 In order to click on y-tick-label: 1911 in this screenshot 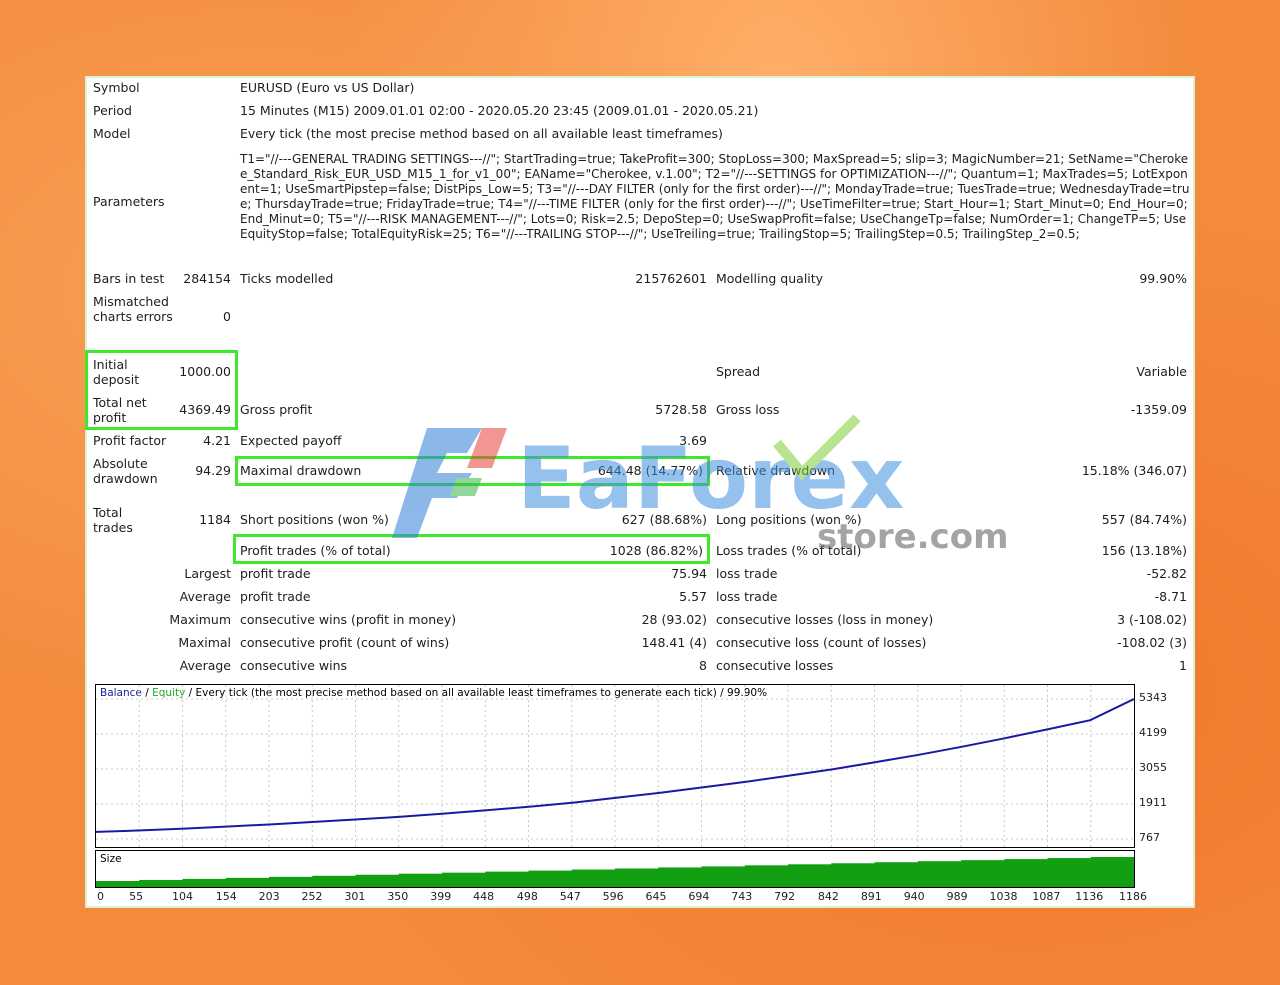, I will do `click(1153, 802)`.